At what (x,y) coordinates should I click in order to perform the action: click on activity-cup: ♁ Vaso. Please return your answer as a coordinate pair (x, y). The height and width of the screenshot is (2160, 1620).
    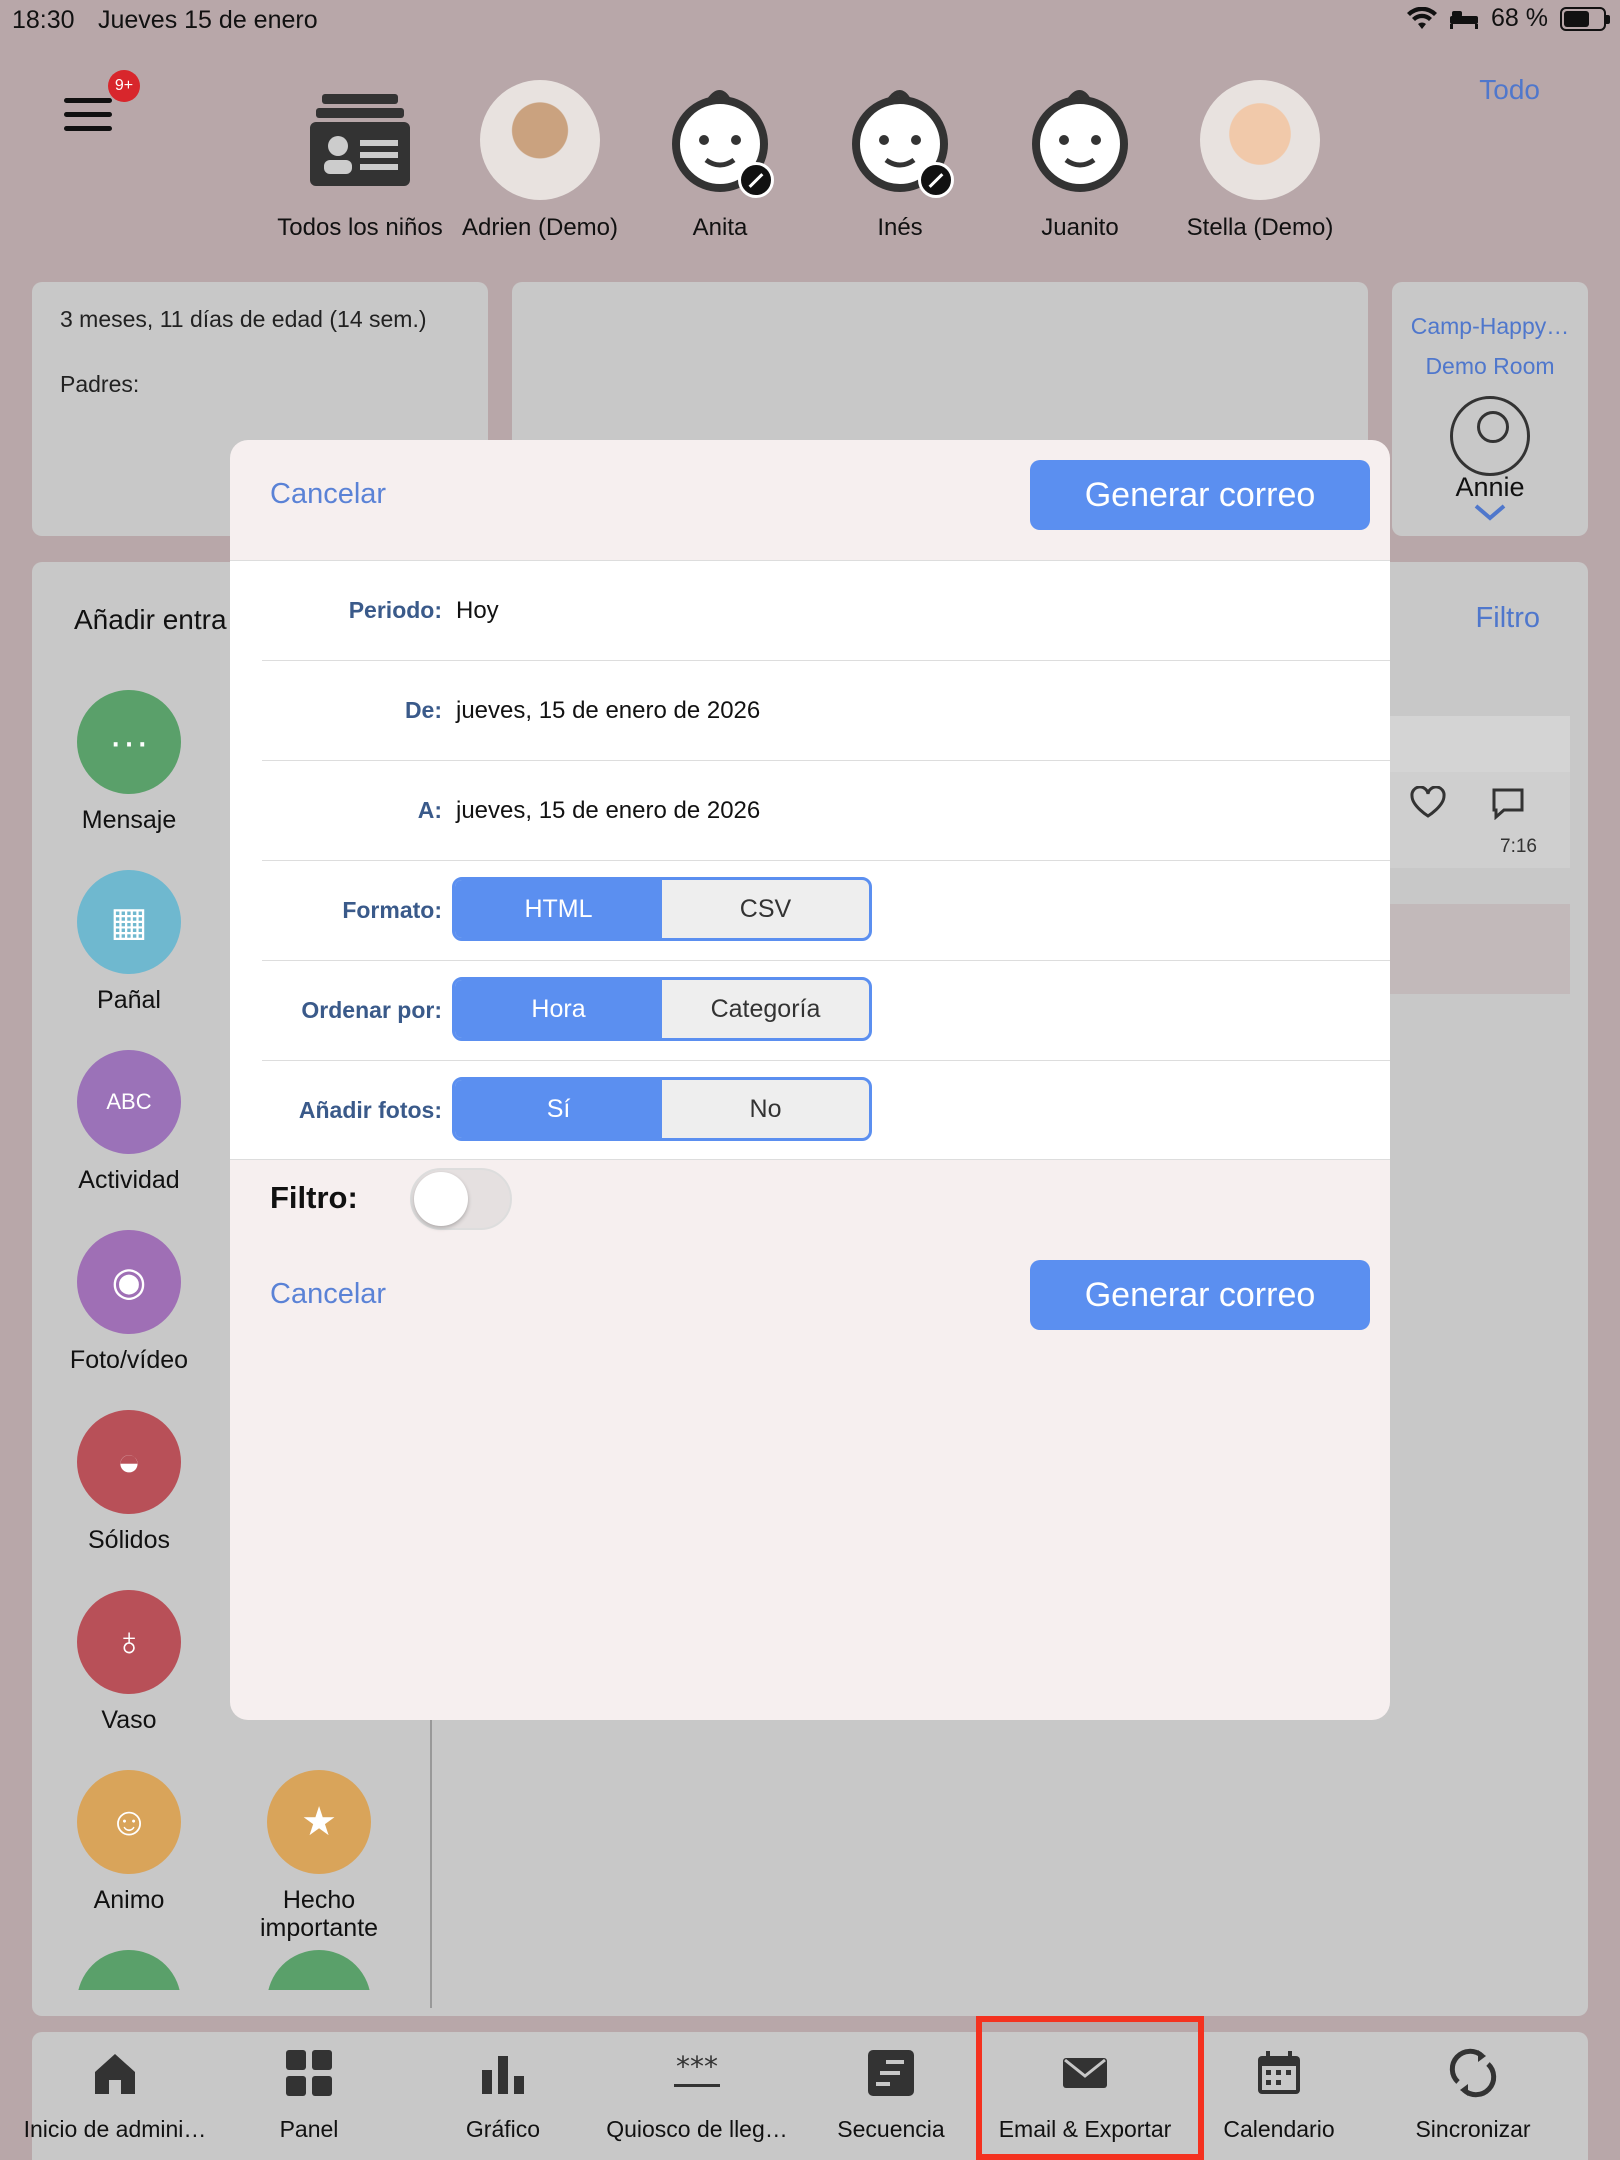
    Looking at the image, I should click on (129, 1662).